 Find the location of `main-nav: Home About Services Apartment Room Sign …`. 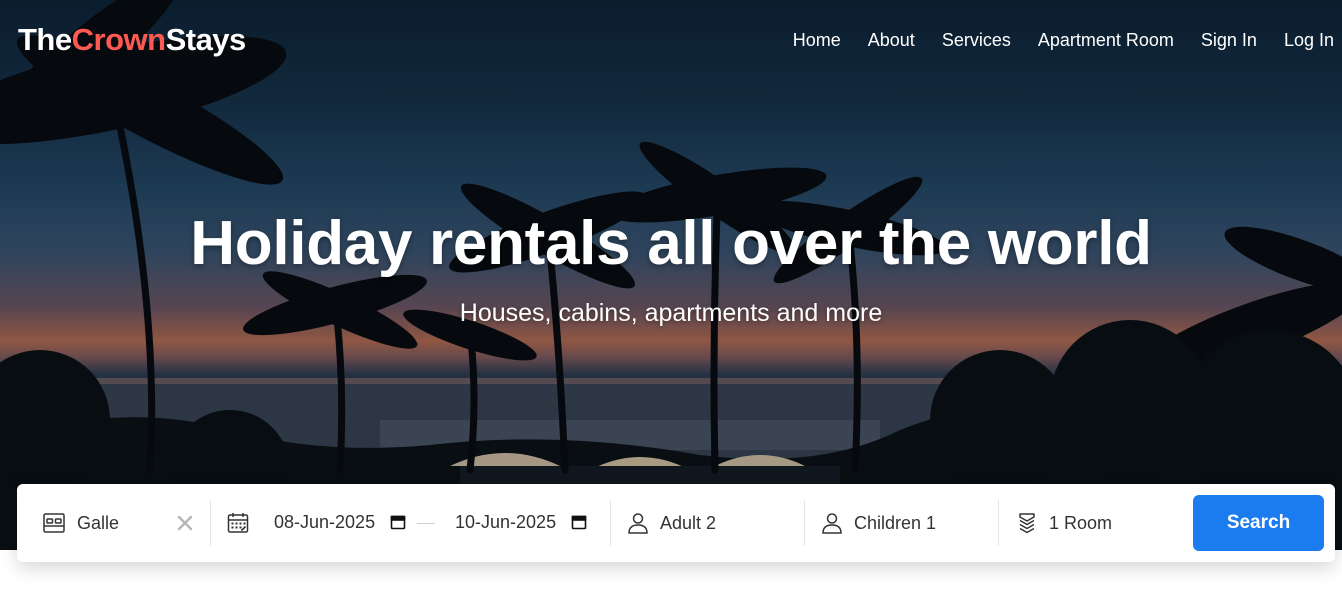

main-nav: Home About Services Apartment Room Sign … is located at coordinates (1063, 40).